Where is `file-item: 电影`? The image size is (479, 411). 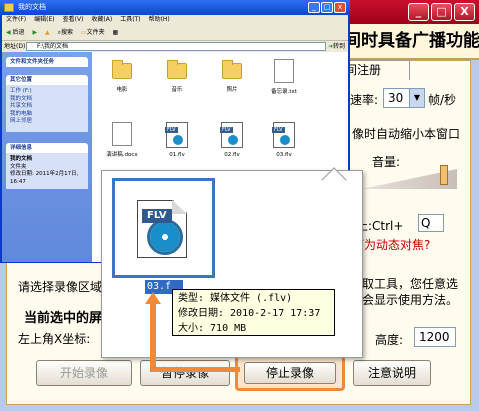 file-item: 电影 is located at coordinates (122, 76).